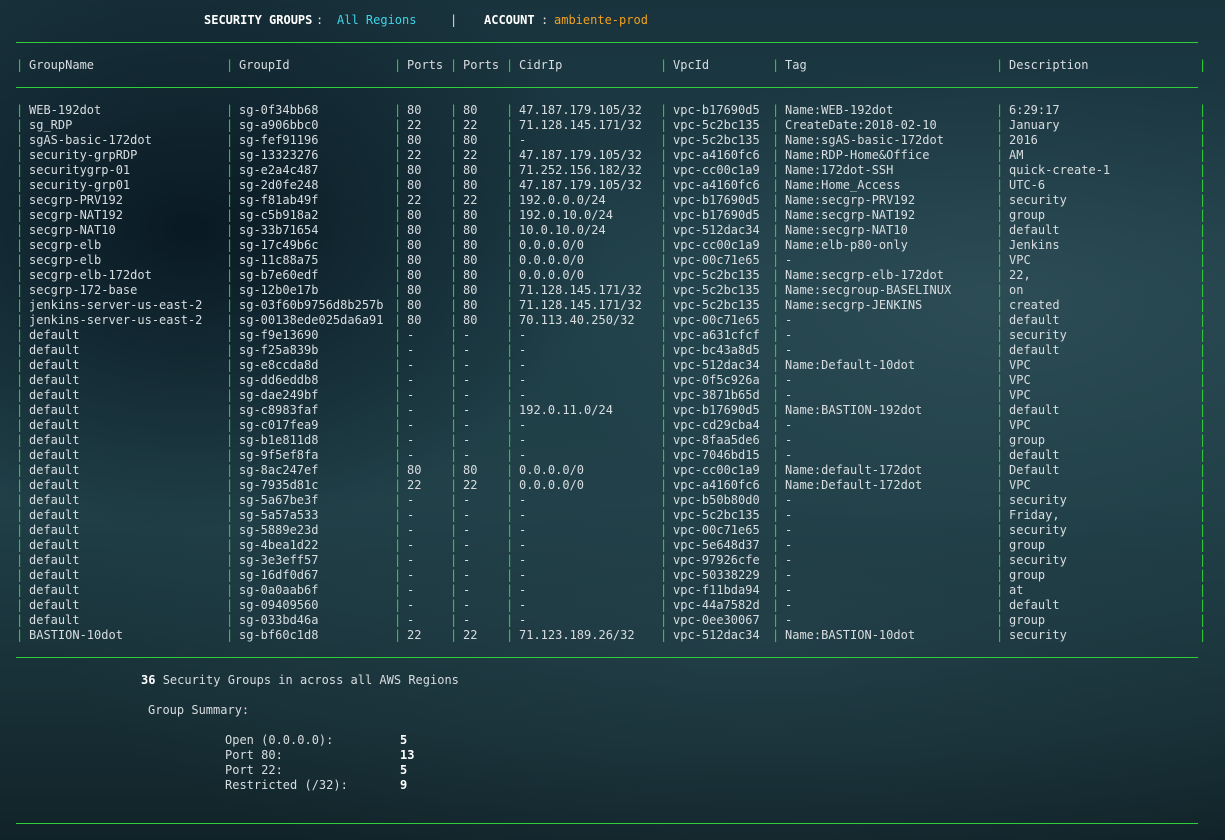  I want to click on cell-groupname: sgAS-basic-172dot, so click(90, 140).